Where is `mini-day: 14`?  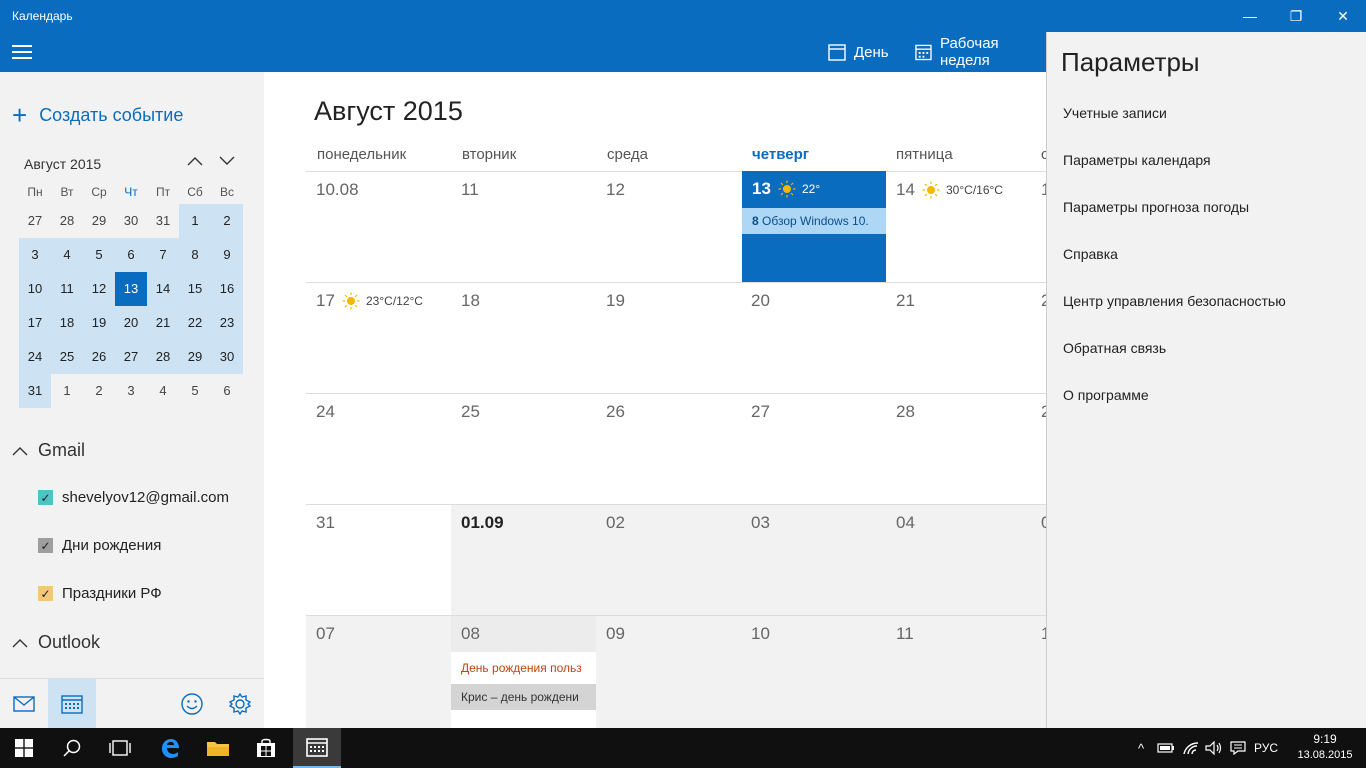 mini-day: 14 is located at coordinates (163, 289).